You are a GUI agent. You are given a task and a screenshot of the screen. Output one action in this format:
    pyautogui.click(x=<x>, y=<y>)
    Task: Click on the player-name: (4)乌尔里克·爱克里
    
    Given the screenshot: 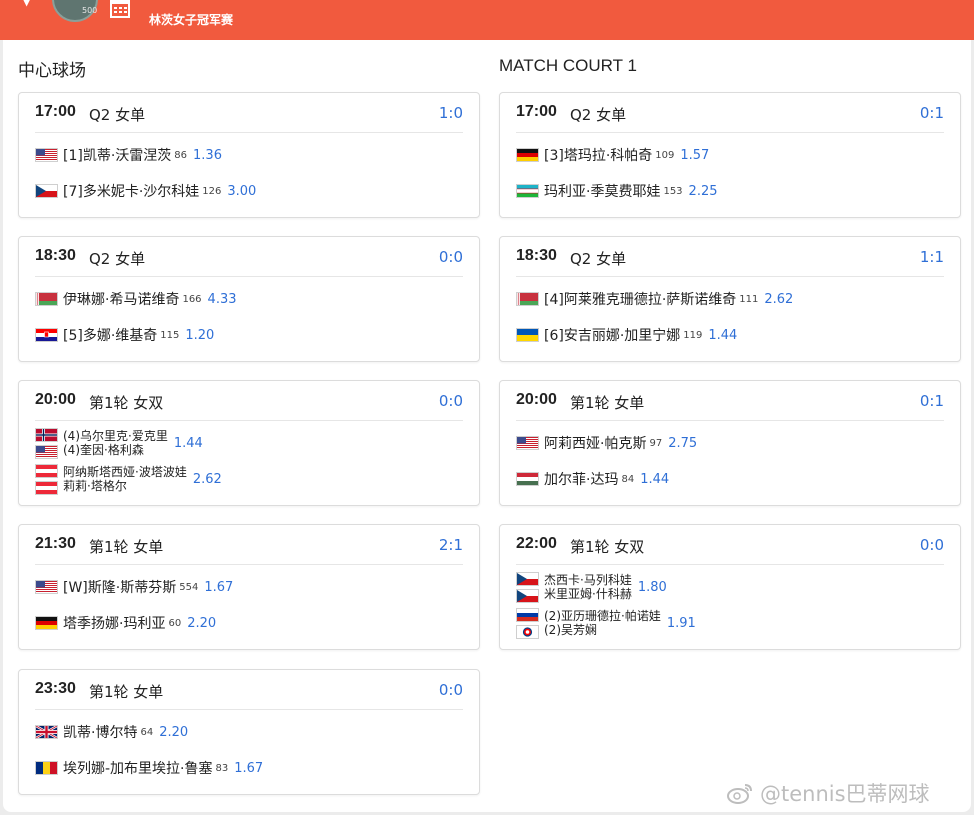 What is the action you would take?
    pyautogui.click(x=115, y=436)
    